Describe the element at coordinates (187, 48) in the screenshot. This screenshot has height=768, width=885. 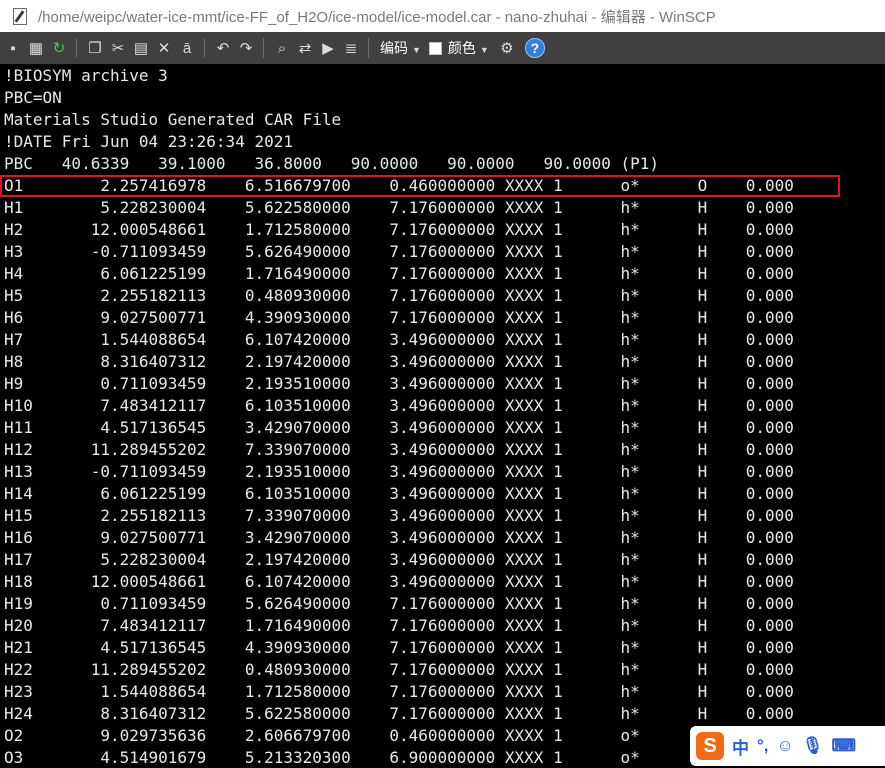
I see `select-all-icon: ā` at that location.